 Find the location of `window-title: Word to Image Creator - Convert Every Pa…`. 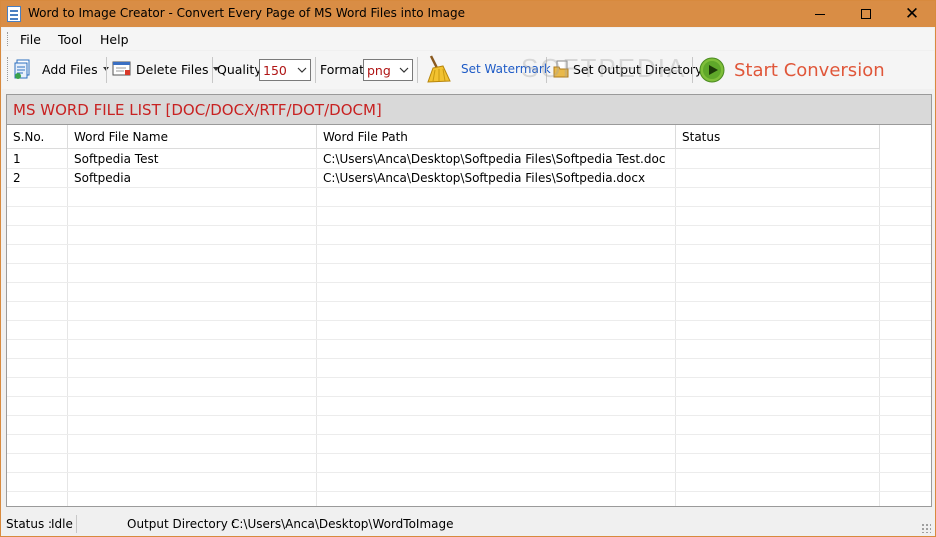

window-title: Word to Image Creator - Convert Every Pa… is located at coordinates (247, 13).